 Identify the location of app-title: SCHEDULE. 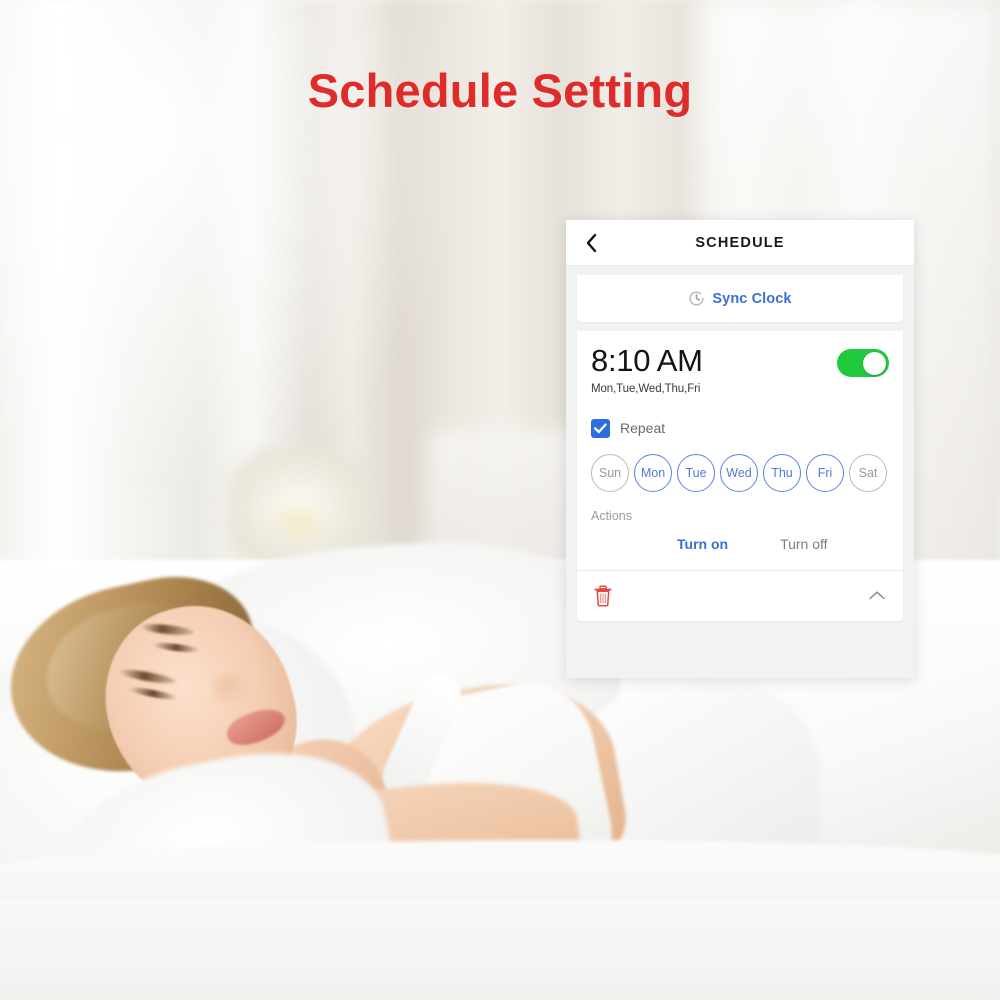
(740, 242).